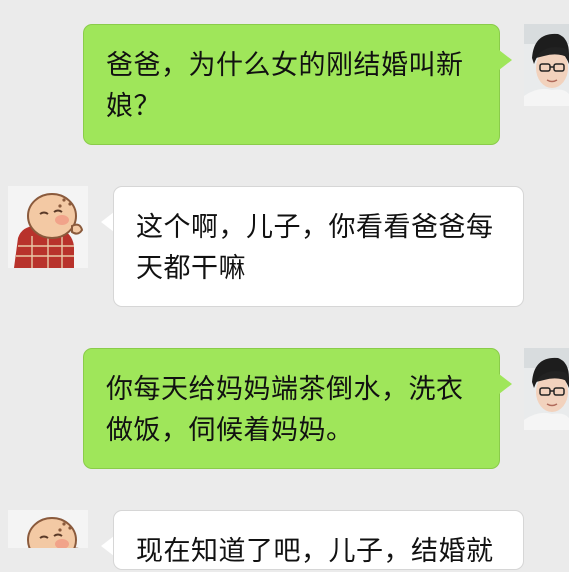 This screenshot has width=569, height=572. Describe the element at coordinates (285, 410) in the screenshot. I see `message-text: 你每天给妈妈端茶倒水，洗衣做饭，伺候着妈妈。` at that location.